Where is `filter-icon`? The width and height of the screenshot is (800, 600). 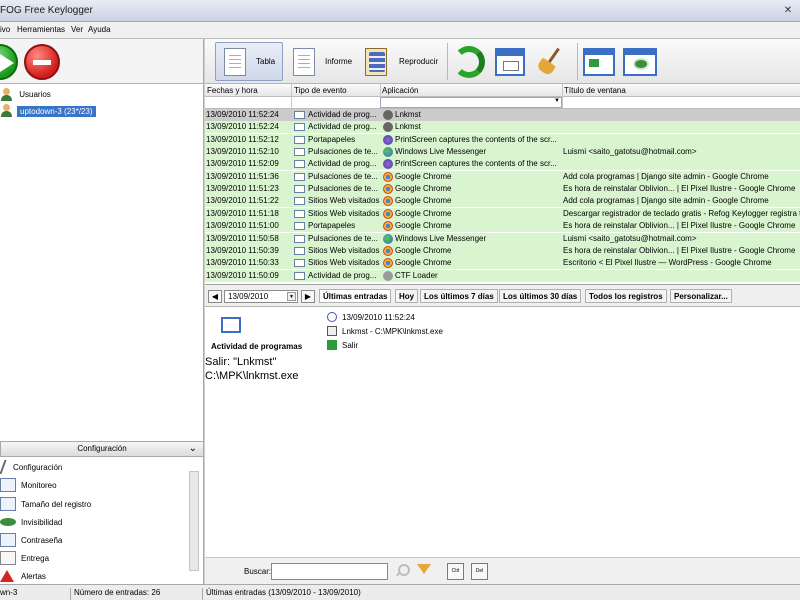
filter-icon is located at coordinates (424, 569).